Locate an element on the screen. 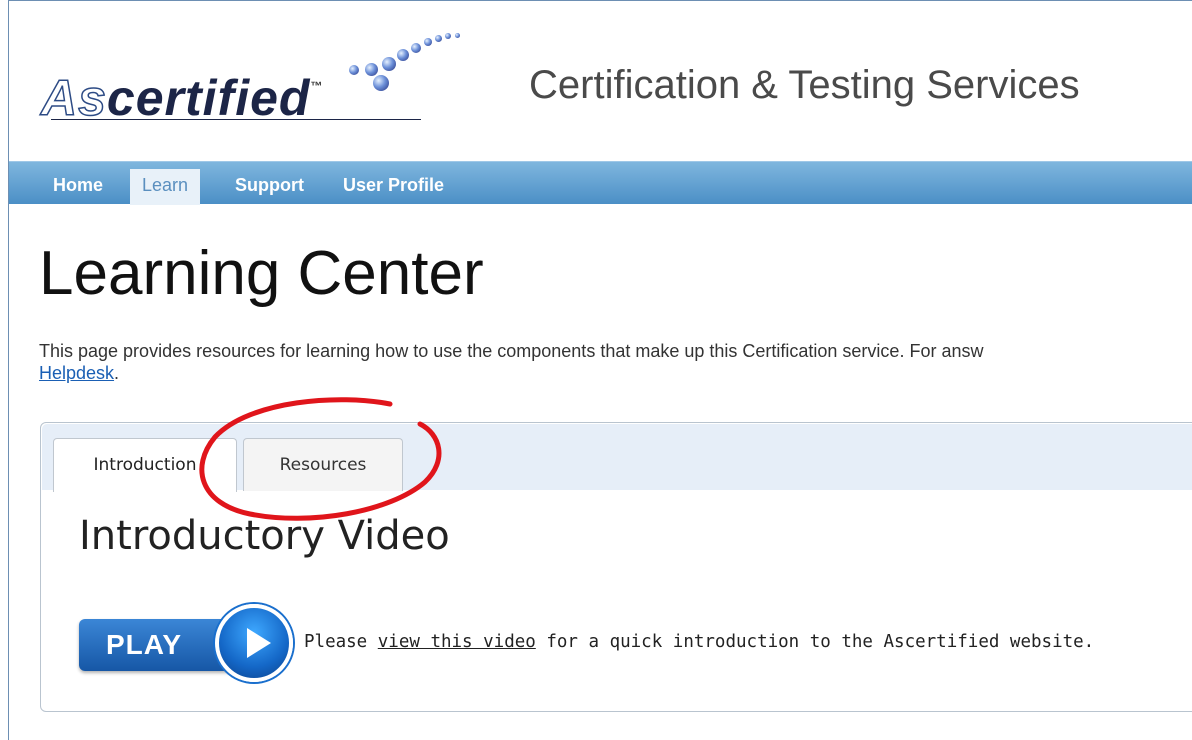 The image size is (1192, 740). nav-item-learn: Learn is located at coordinates (165, 187).